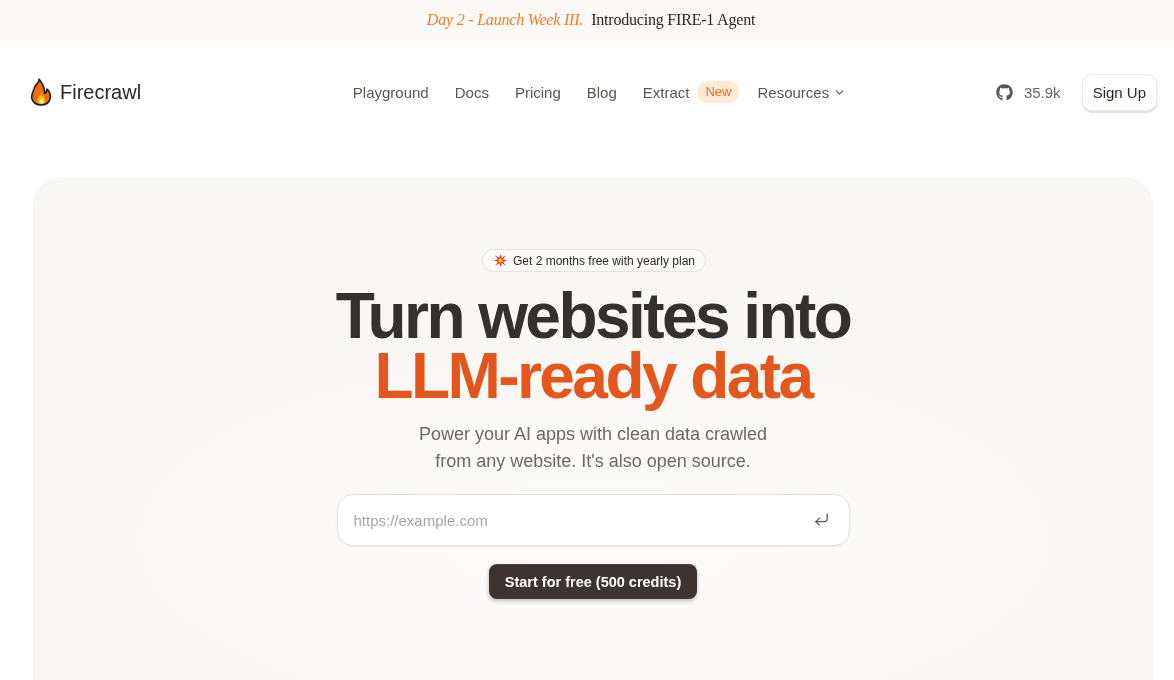  I want to click on start-free-button: Start for free (500 credits), so click(593, 581).